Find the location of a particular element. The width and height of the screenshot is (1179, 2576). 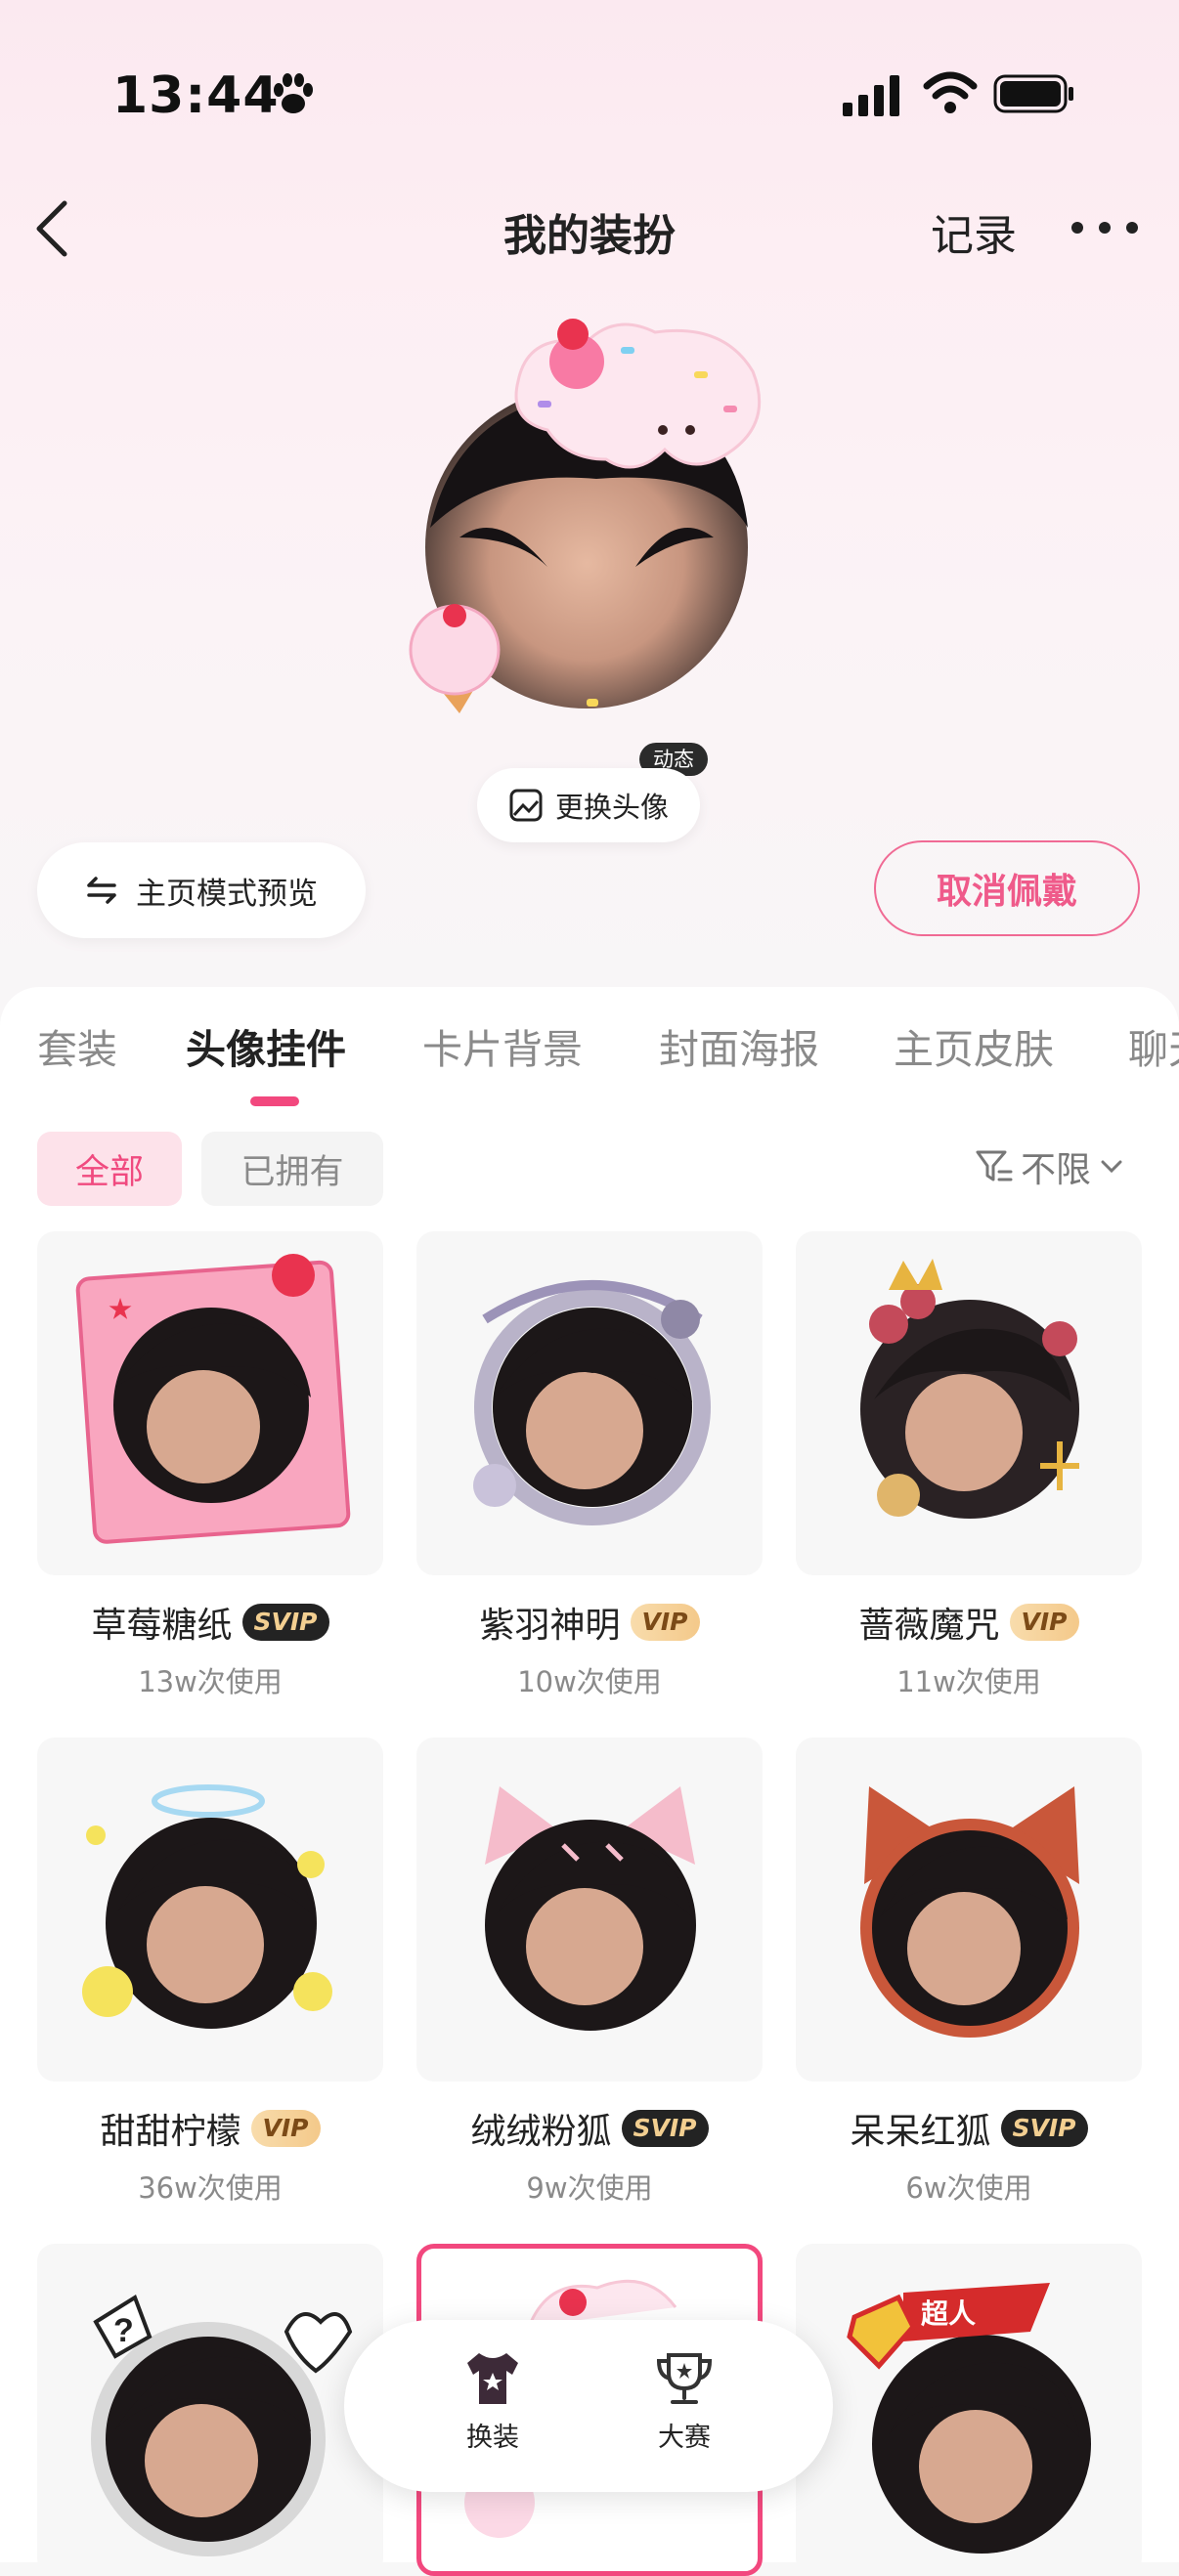

battery-icon is located at coordinates (1033, 94).